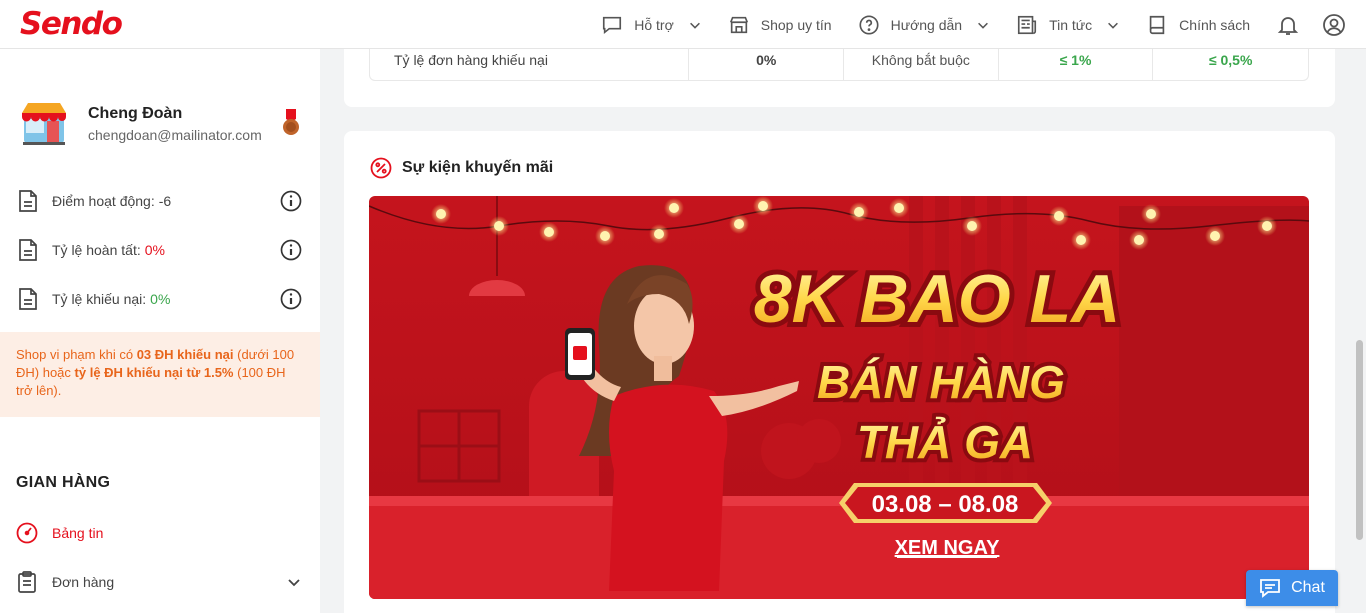  Describe the element at coordinates (63, 482) in the screenshot. I see `section-title-shop: GIAN HÀNG` at that location.